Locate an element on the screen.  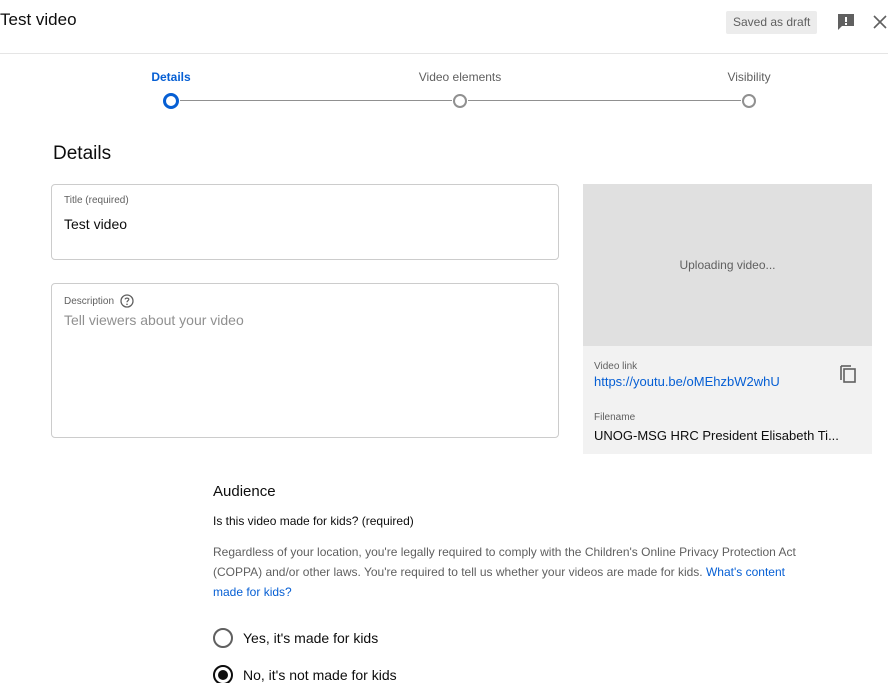
made-for-kids-question: Is this video made for kids? (required) is located at coordinates (313, 521).